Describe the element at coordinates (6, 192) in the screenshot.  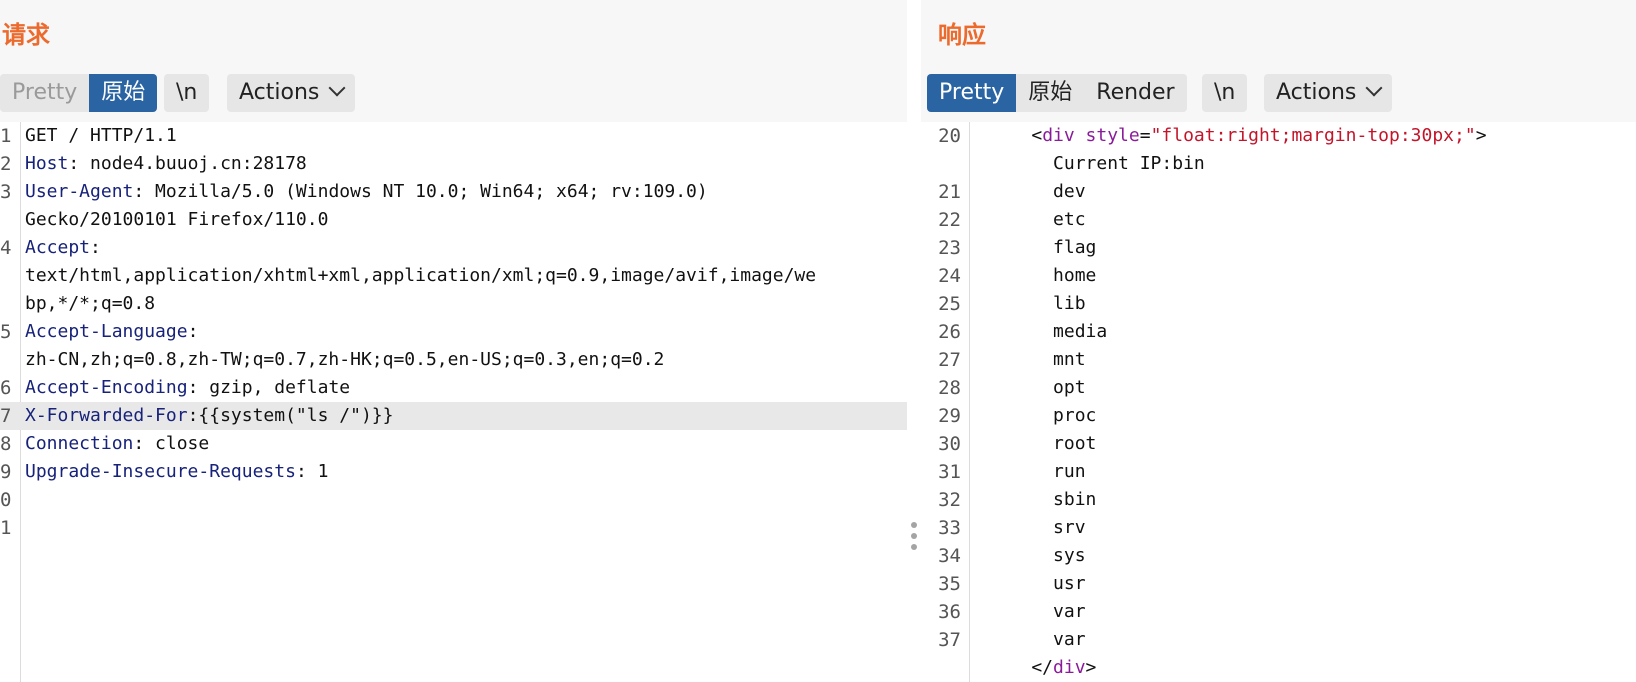
I see `request-line-number: 3` at that location.